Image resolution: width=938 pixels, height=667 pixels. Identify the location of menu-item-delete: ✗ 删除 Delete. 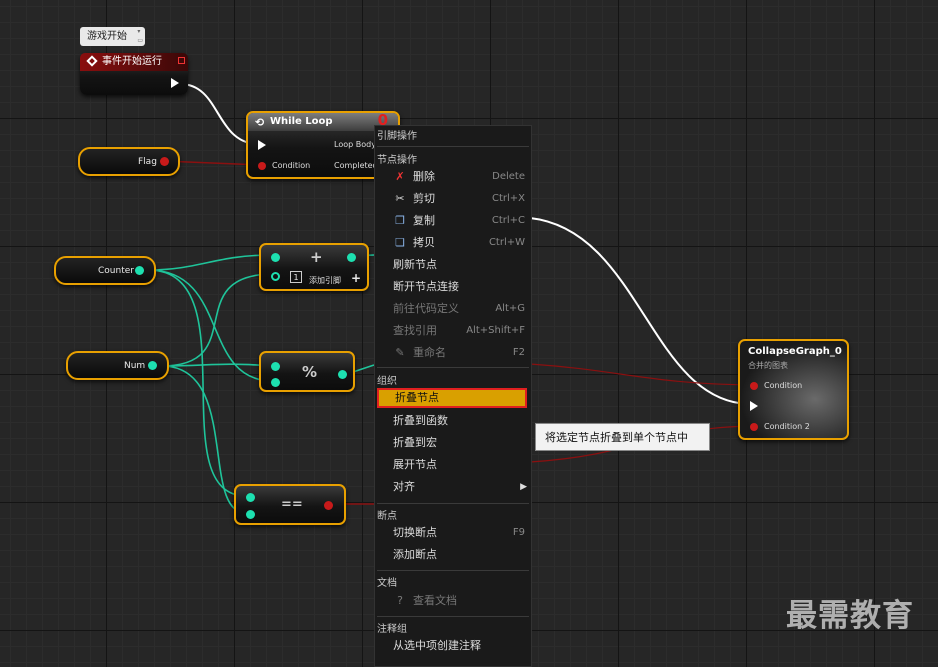
(460, 177).